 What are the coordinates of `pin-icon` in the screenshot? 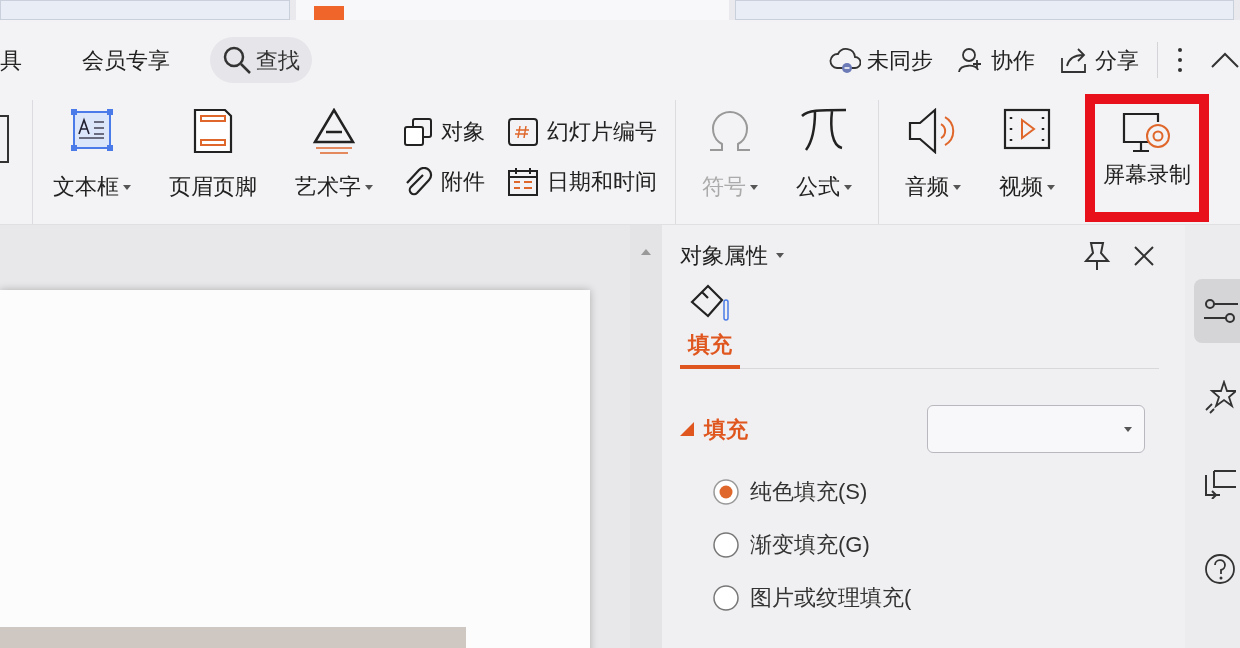 It's located at (1097, 255).